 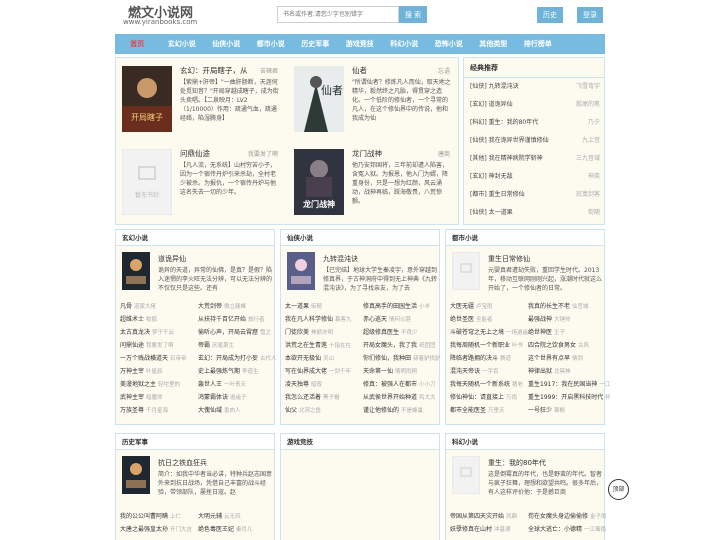 I want to click on book-link-author: 杯可, so click(x=607, y=398).